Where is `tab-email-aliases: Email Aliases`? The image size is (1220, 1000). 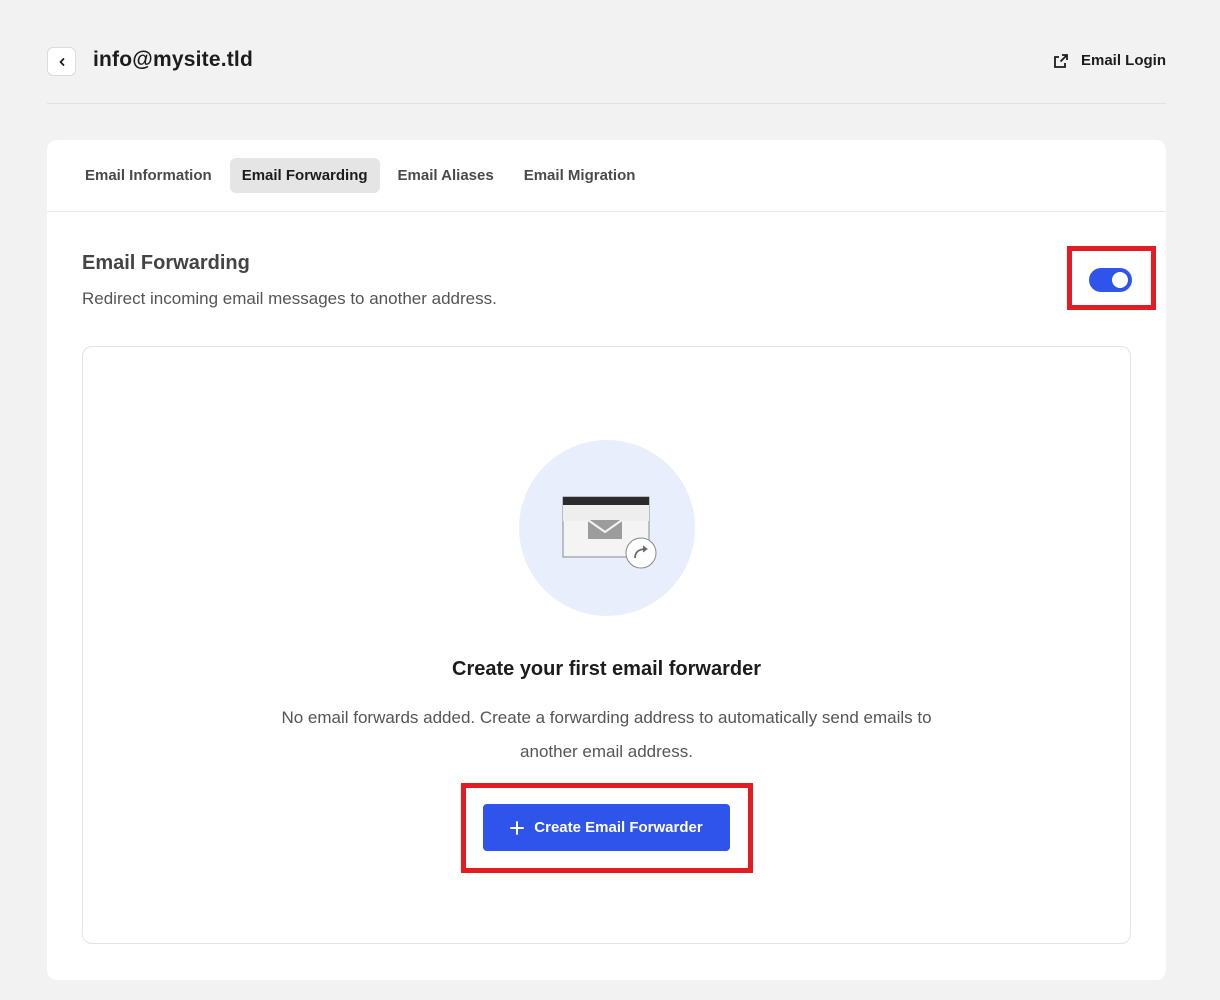
tab-email-aliases: Email Aliases is located at coordinates (446, 175).